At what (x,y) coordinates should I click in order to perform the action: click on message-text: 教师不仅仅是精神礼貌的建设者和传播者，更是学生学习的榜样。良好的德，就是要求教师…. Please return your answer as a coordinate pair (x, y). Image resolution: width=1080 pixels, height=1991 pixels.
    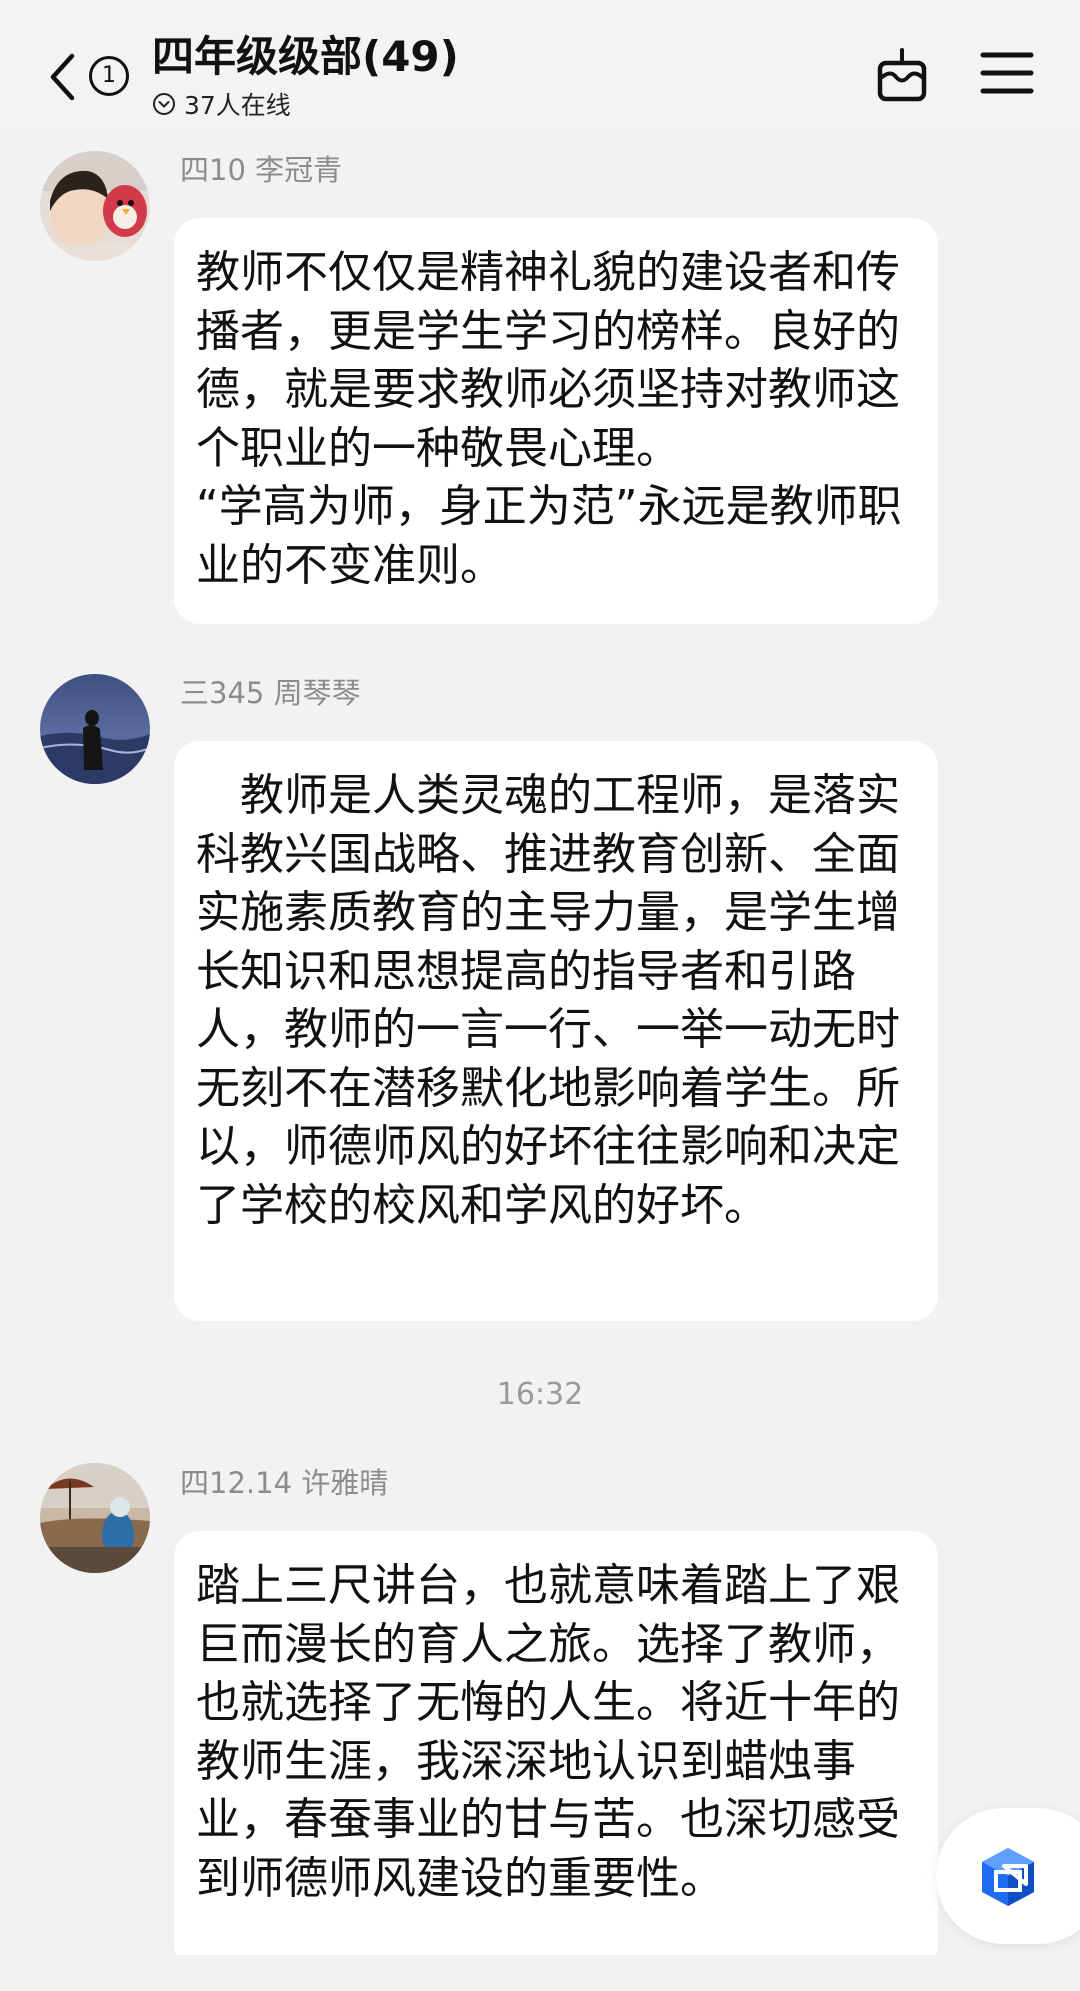
    Looking at the image, I should click on (549, 419).